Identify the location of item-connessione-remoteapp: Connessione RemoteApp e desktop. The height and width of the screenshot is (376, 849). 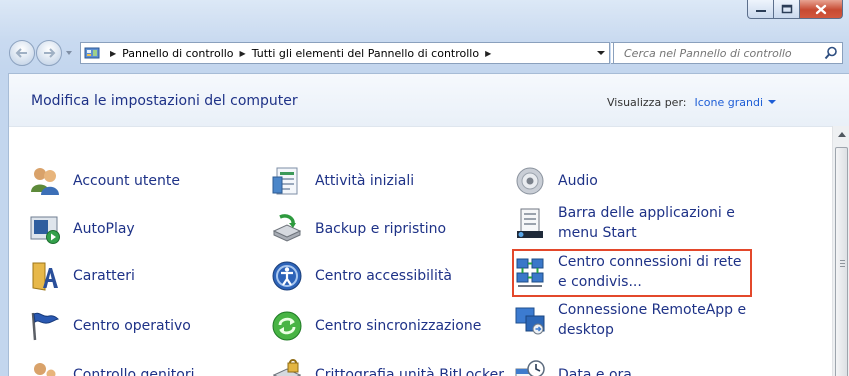
(630, 320).